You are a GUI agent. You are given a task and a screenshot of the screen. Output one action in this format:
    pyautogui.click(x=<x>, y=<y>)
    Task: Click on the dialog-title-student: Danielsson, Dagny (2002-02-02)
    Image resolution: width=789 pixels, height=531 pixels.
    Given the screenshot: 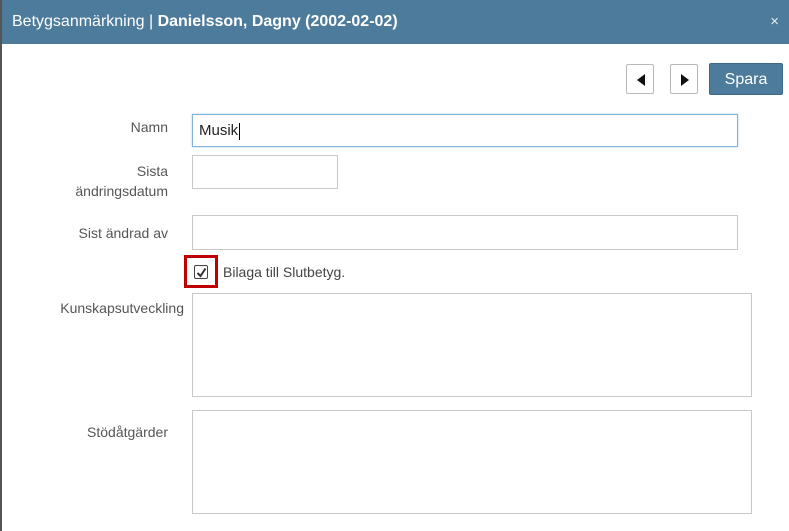 What is the action you would take?
    pyautogui.click(x=277, y=21)
    